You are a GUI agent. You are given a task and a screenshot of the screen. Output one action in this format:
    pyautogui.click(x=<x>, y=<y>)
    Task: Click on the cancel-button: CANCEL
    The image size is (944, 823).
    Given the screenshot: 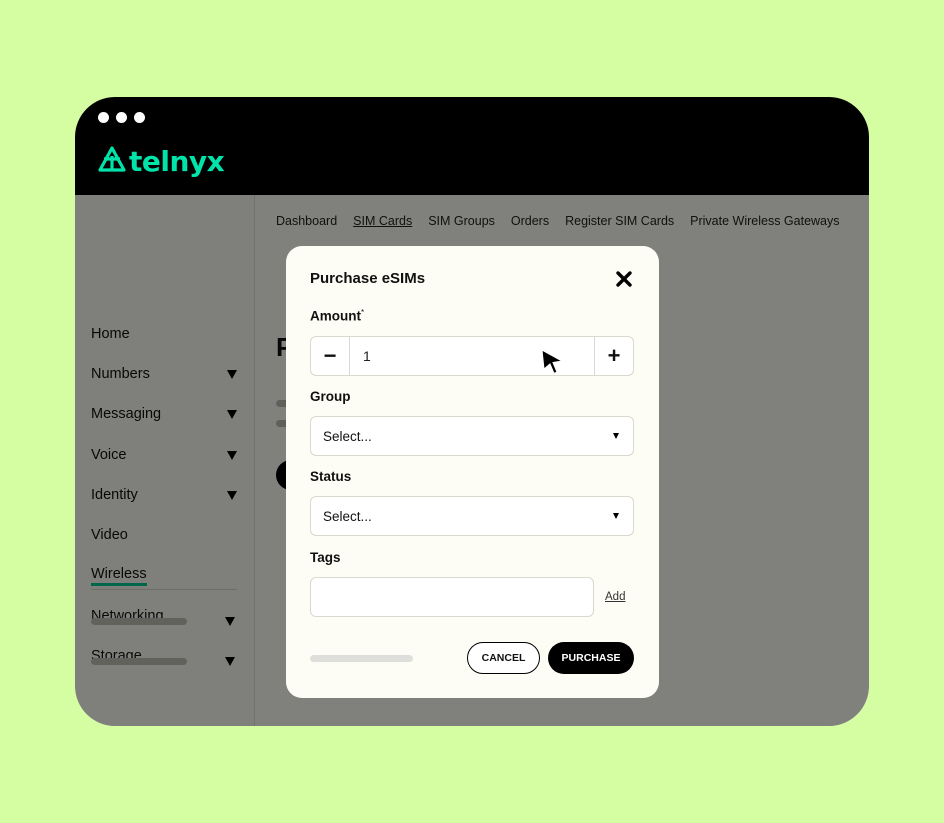 What is the action you would take?
    pyautogui.click(x=503, y=658)
    